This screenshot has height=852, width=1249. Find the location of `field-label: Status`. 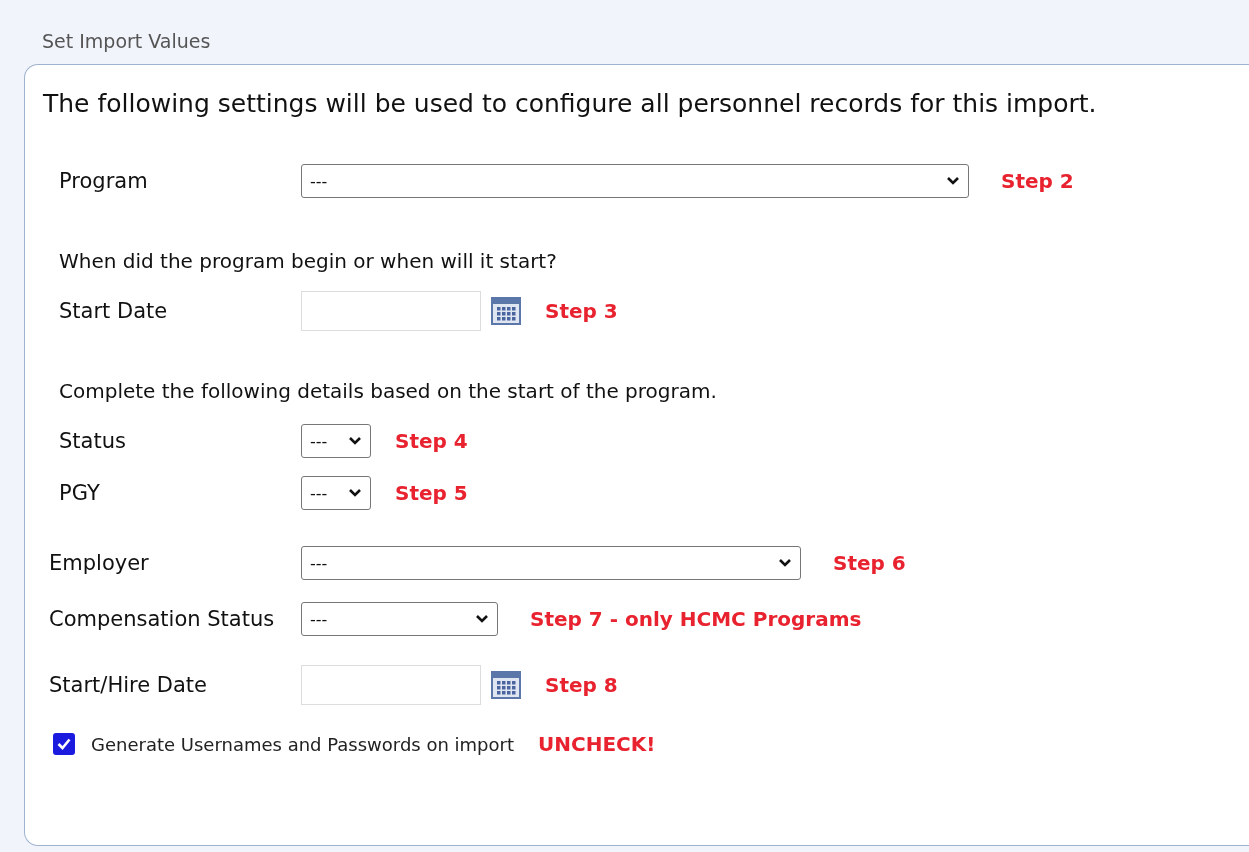

field-label: Status is located at coordinates (93, 441).